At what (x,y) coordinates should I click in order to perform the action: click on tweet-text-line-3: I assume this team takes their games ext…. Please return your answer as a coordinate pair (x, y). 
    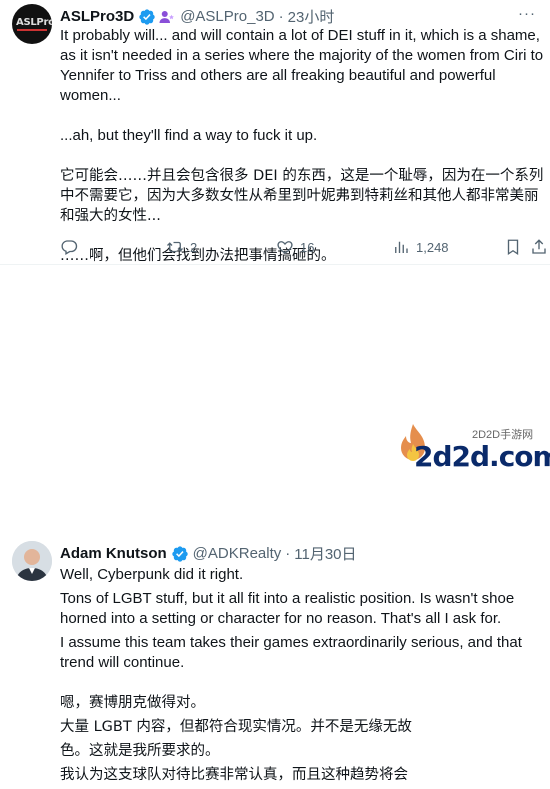
    Looking at the image, I should click on (291, 652).